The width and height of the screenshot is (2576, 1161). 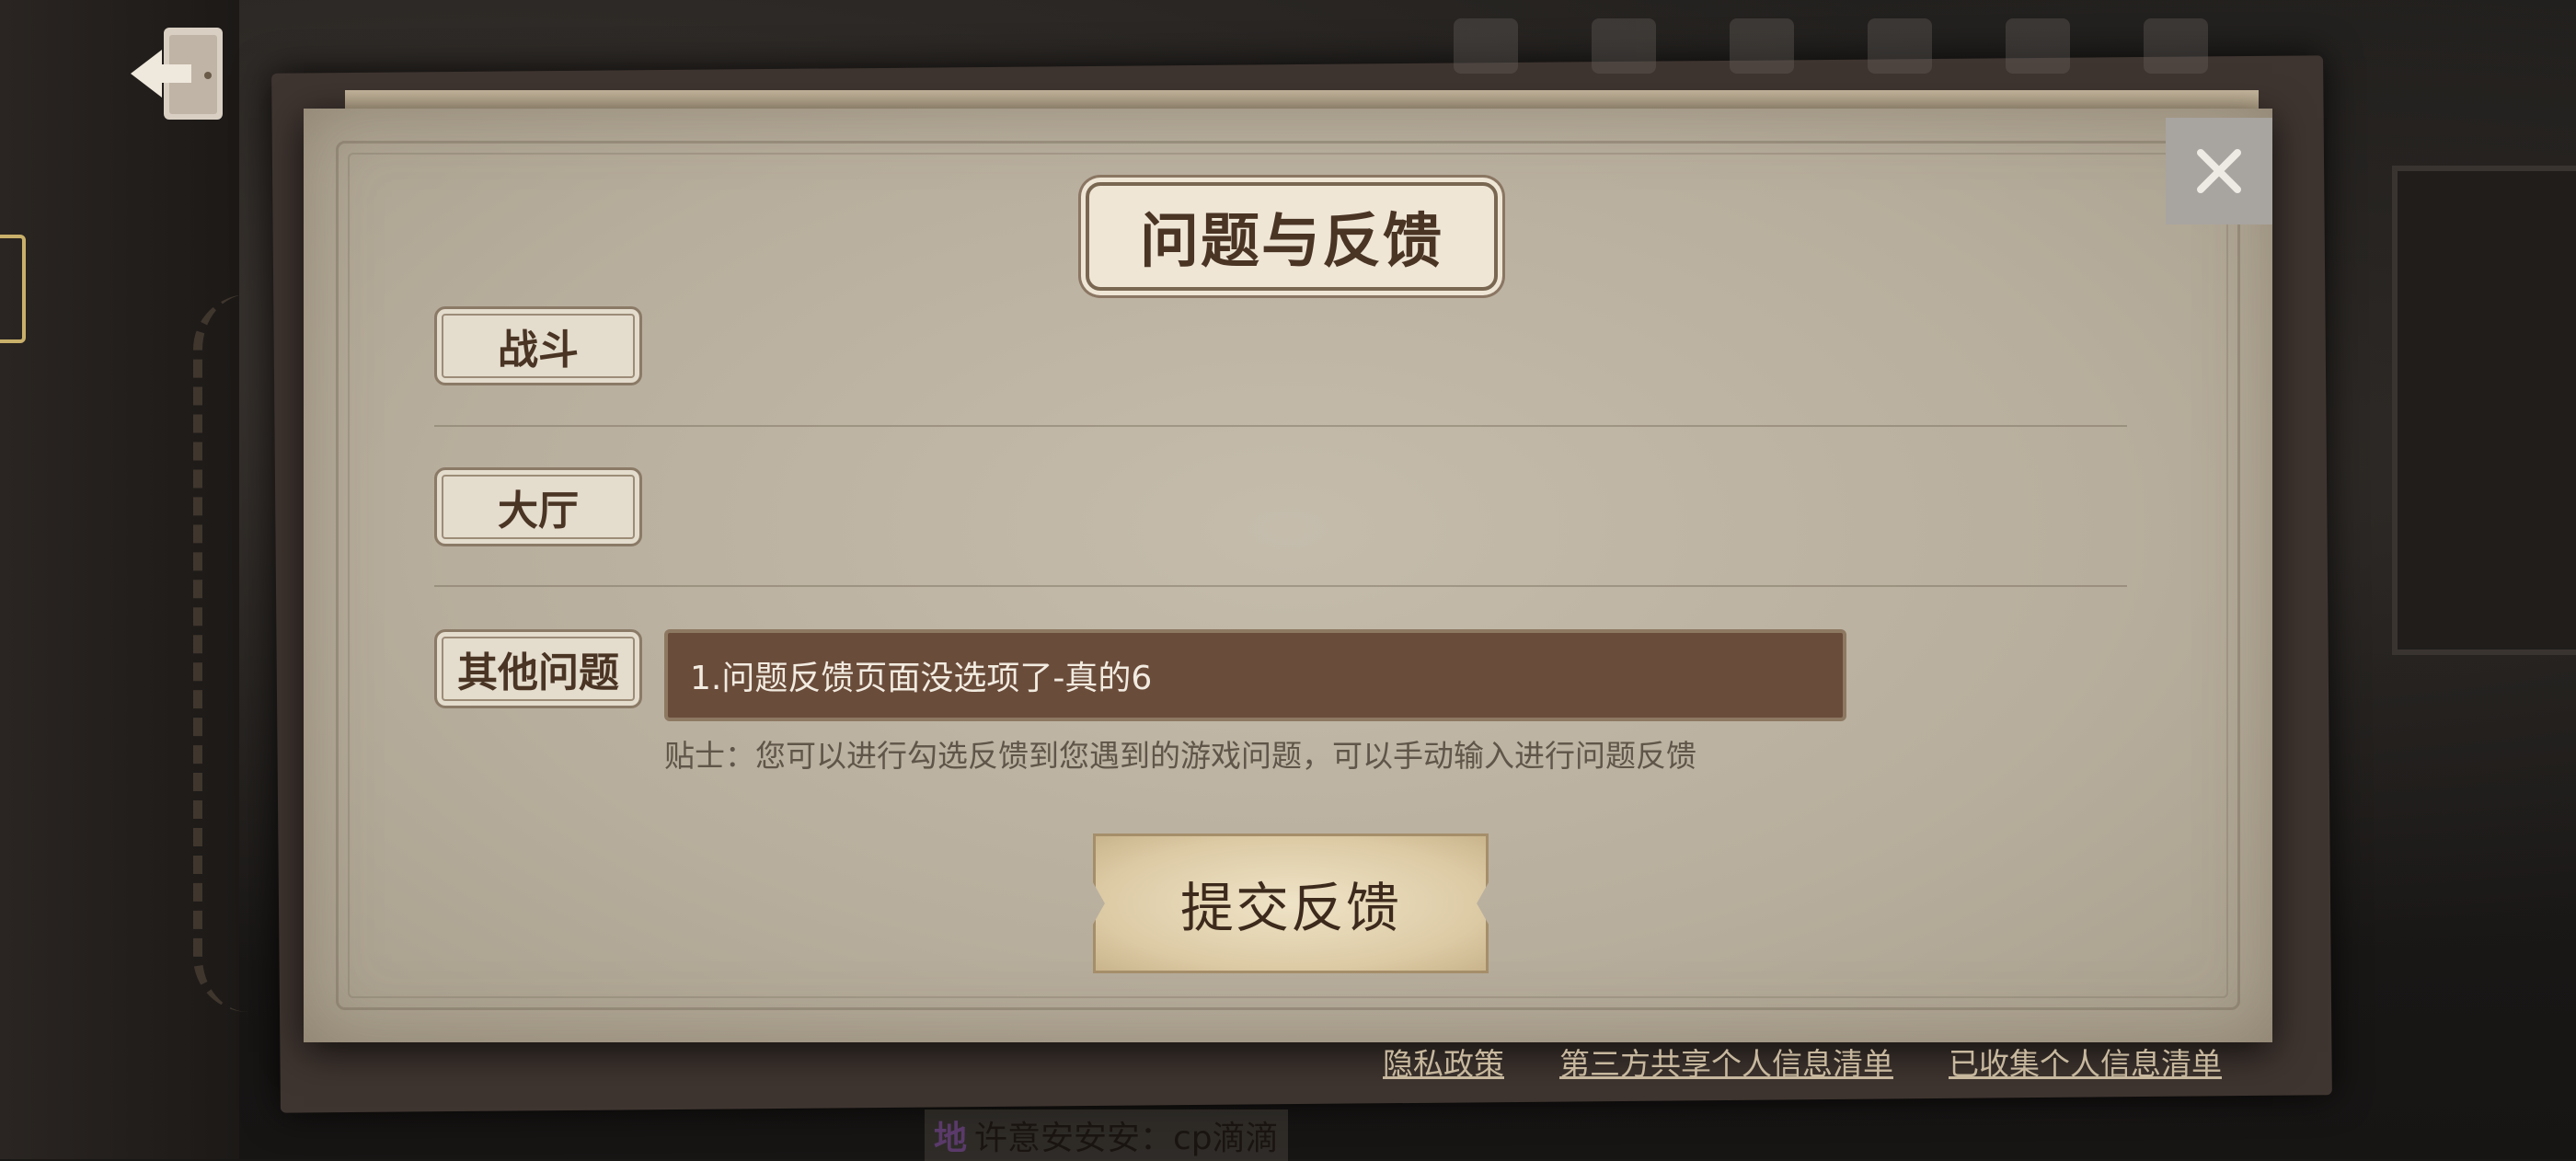 I want to click on dialog-title-plate: 问题与反馈, so click(x=1292, y=237).